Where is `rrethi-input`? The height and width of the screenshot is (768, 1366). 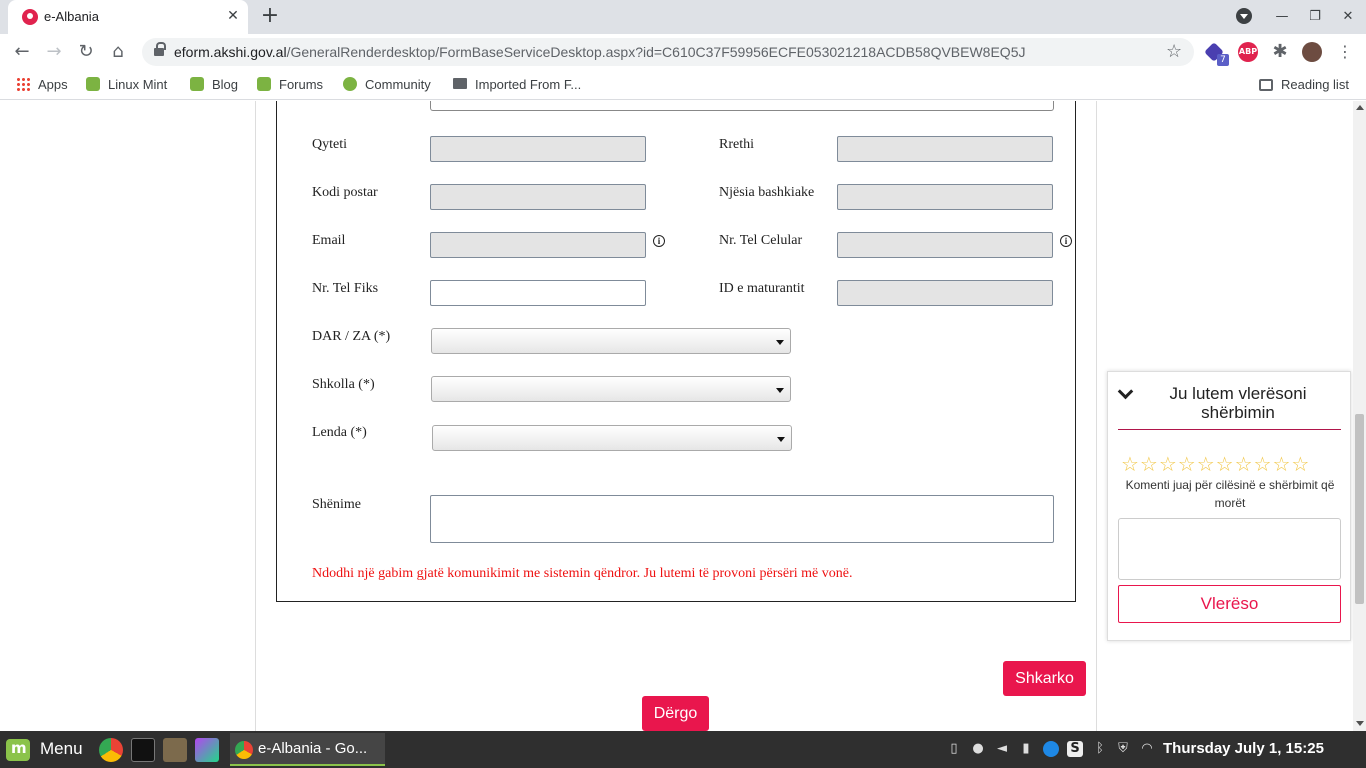 rrethi-input is located at coordinates (945, 149).